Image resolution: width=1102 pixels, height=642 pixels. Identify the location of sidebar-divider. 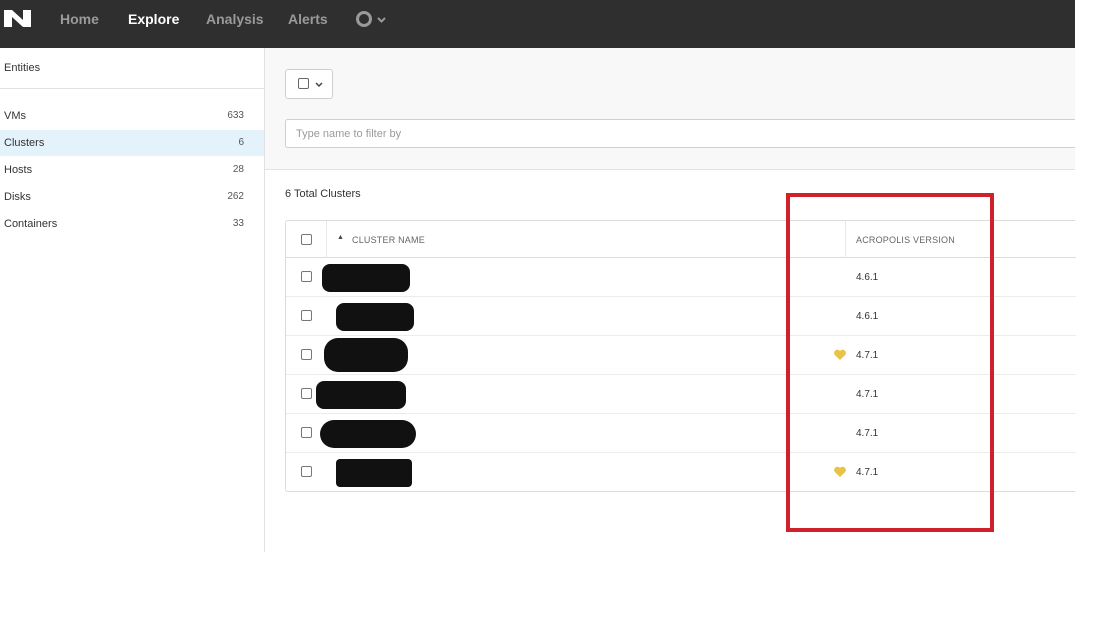
(132, 88).